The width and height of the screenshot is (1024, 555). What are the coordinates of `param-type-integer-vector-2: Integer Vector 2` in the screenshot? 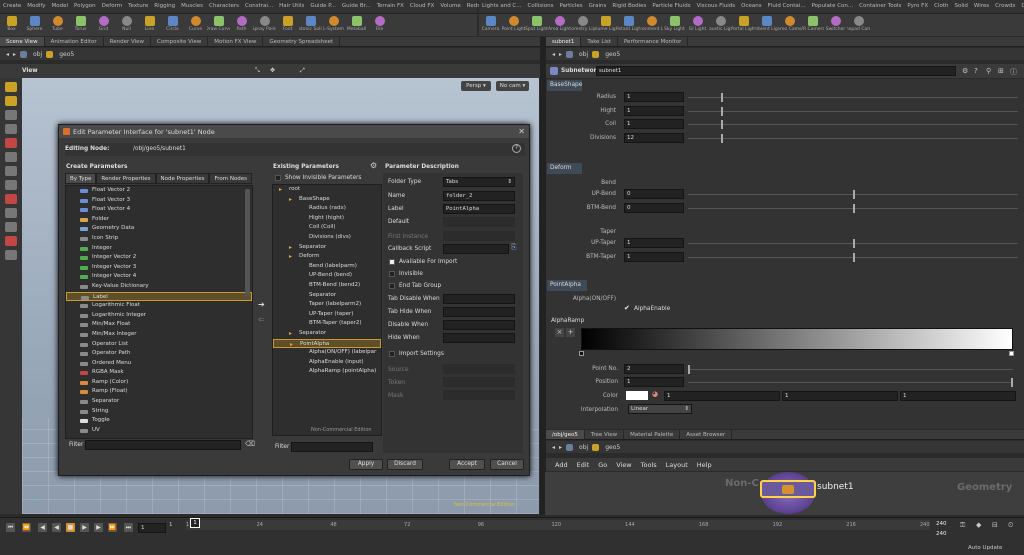 It's located at (159, 258).